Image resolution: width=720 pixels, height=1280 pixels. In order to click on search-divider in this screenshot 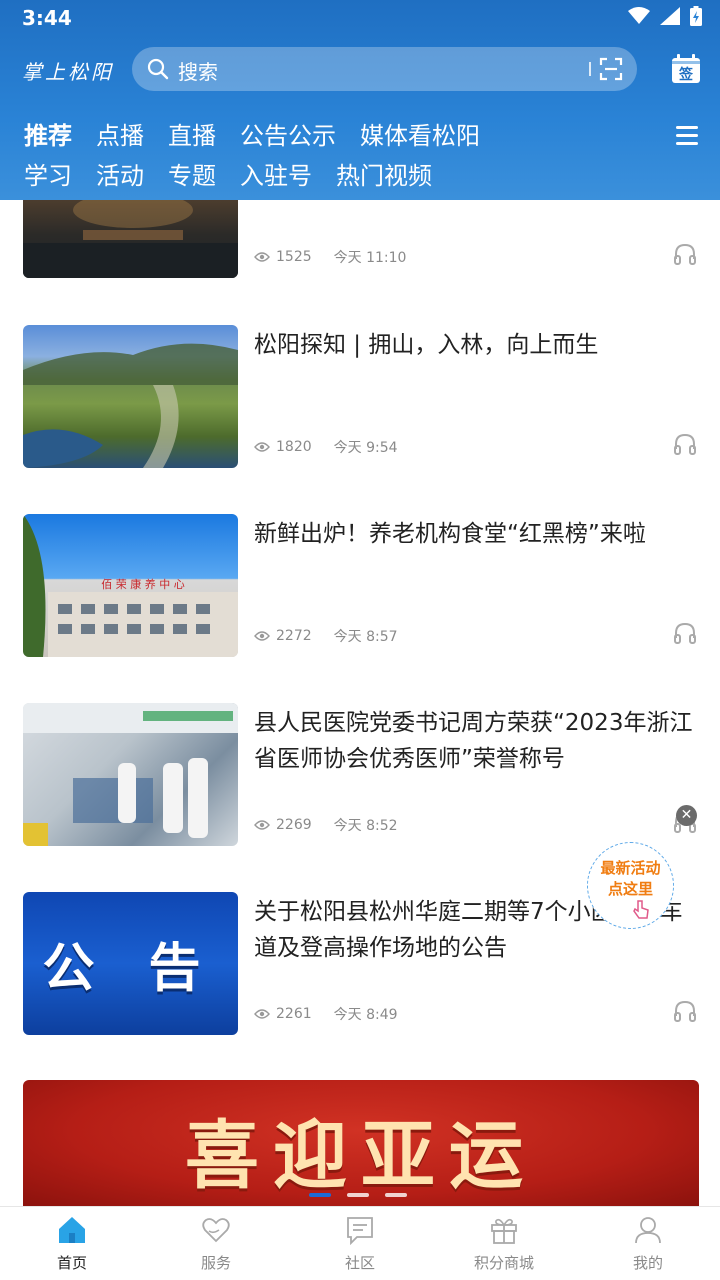, I will do `click(590, 69)`.